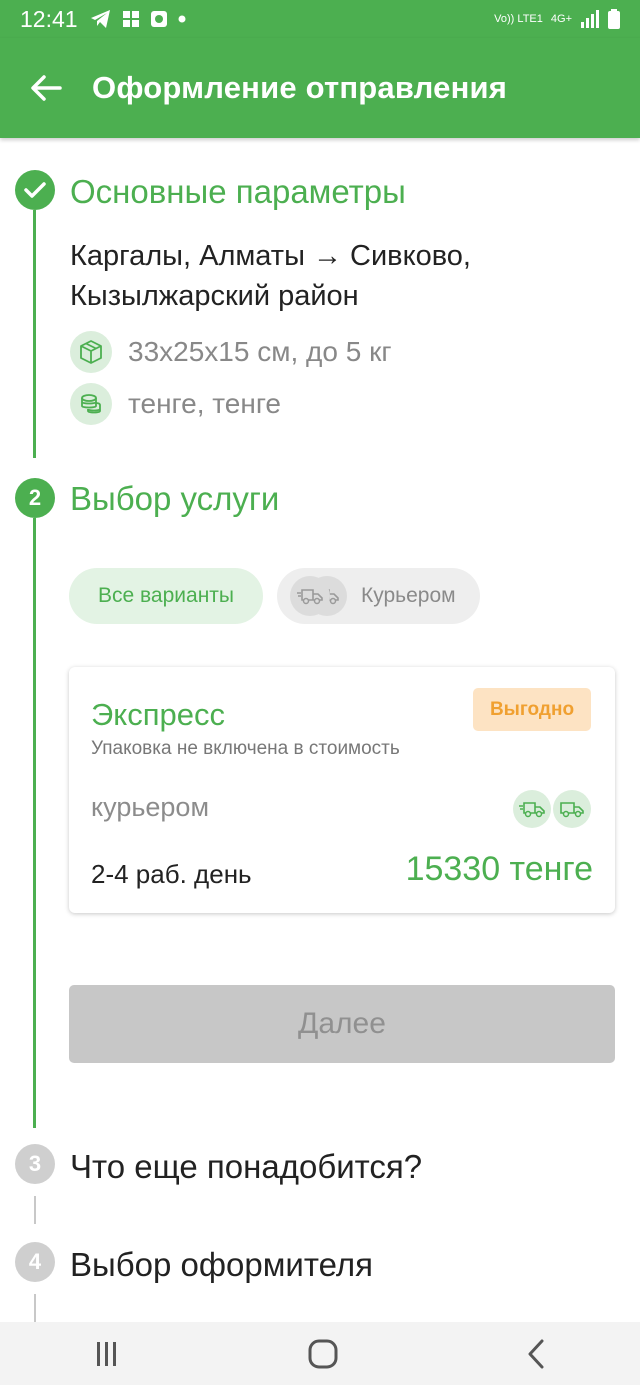  Describe the element at coordinates (300, 87) in the screenshot. I see `page-title: Оформление отправления` at that location.